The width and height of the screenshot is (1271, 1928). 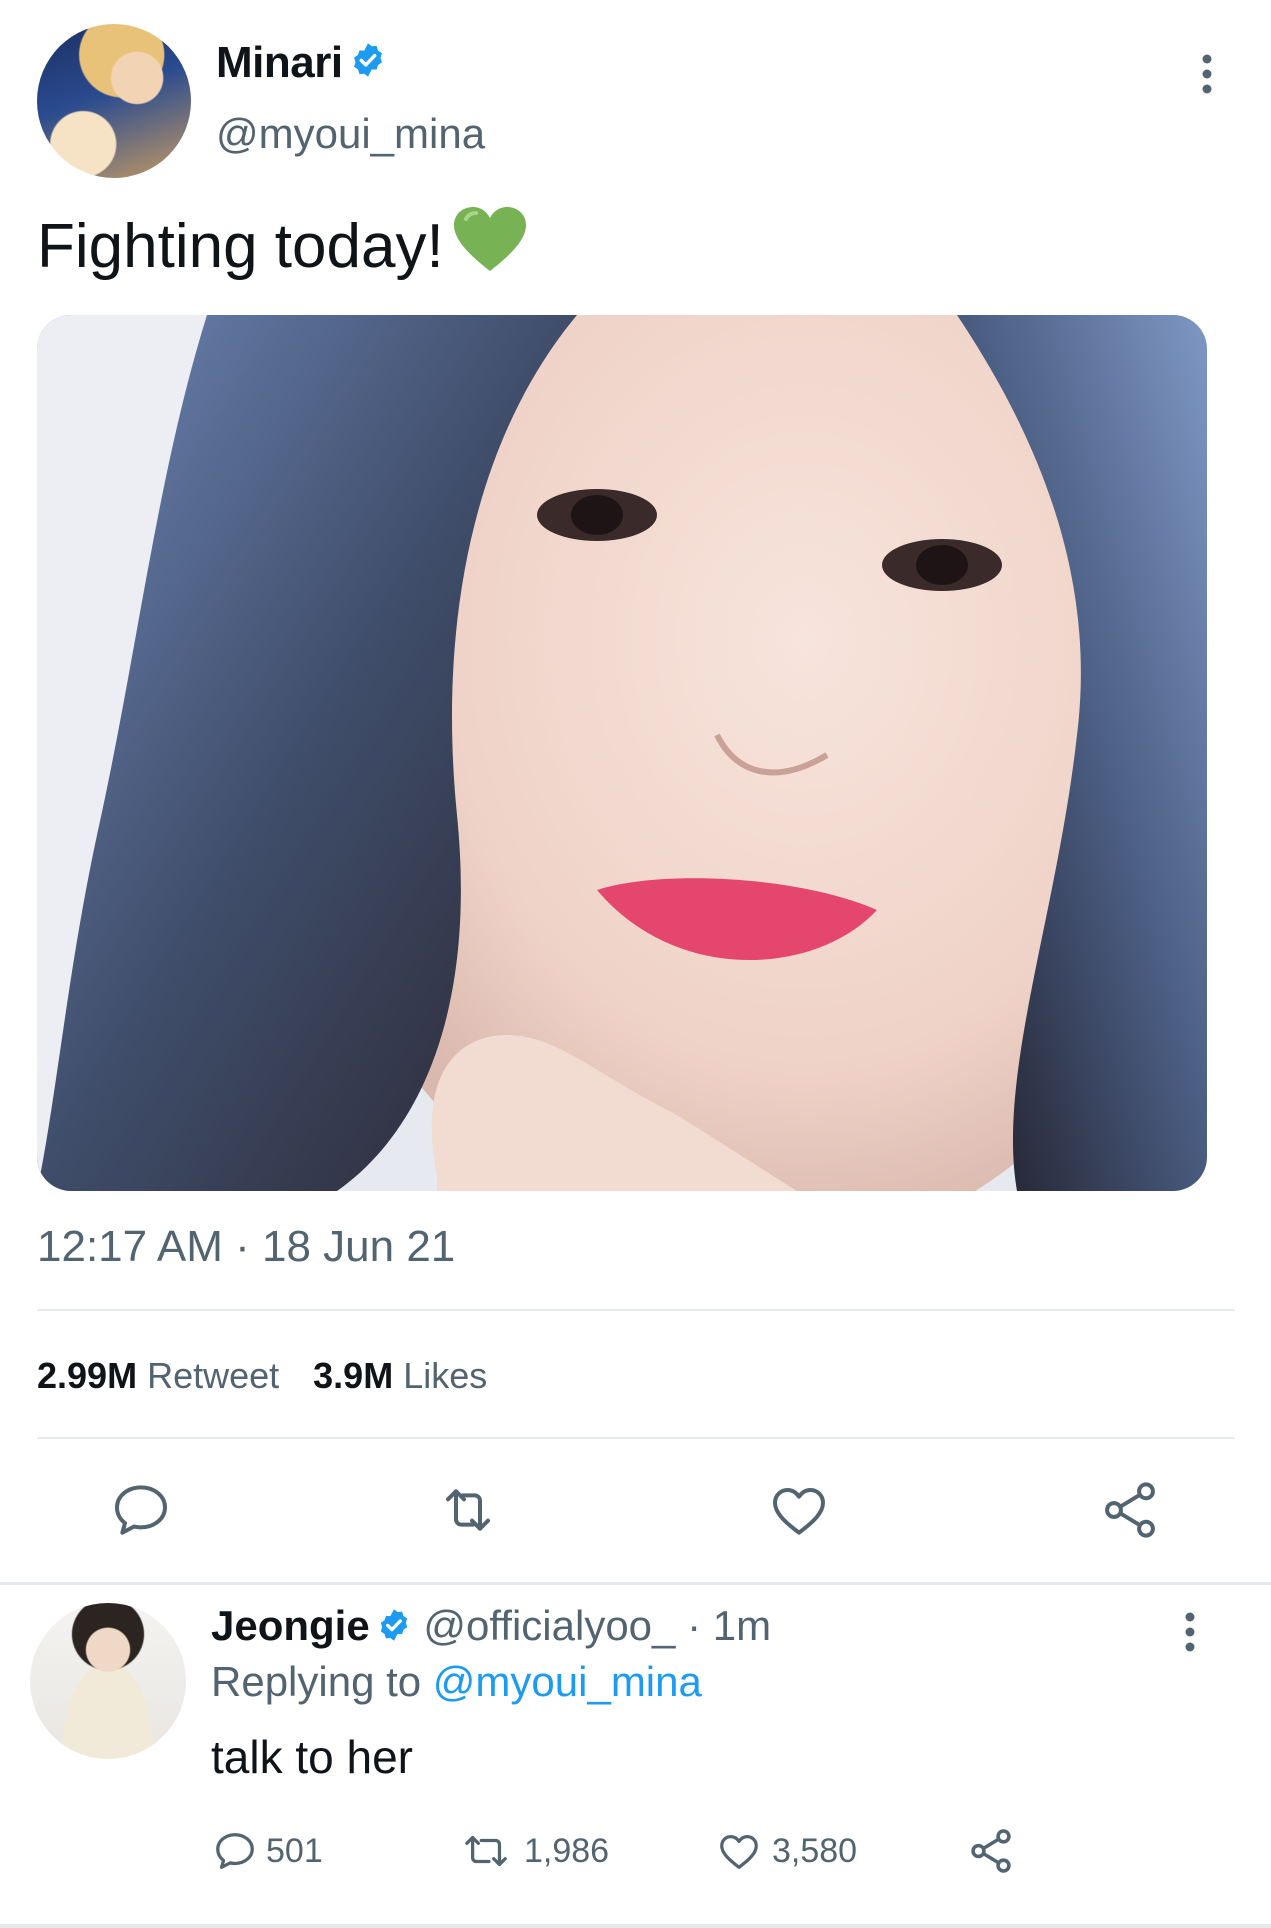 I want to click on author-name: Minari, so click(x=301, y=64).